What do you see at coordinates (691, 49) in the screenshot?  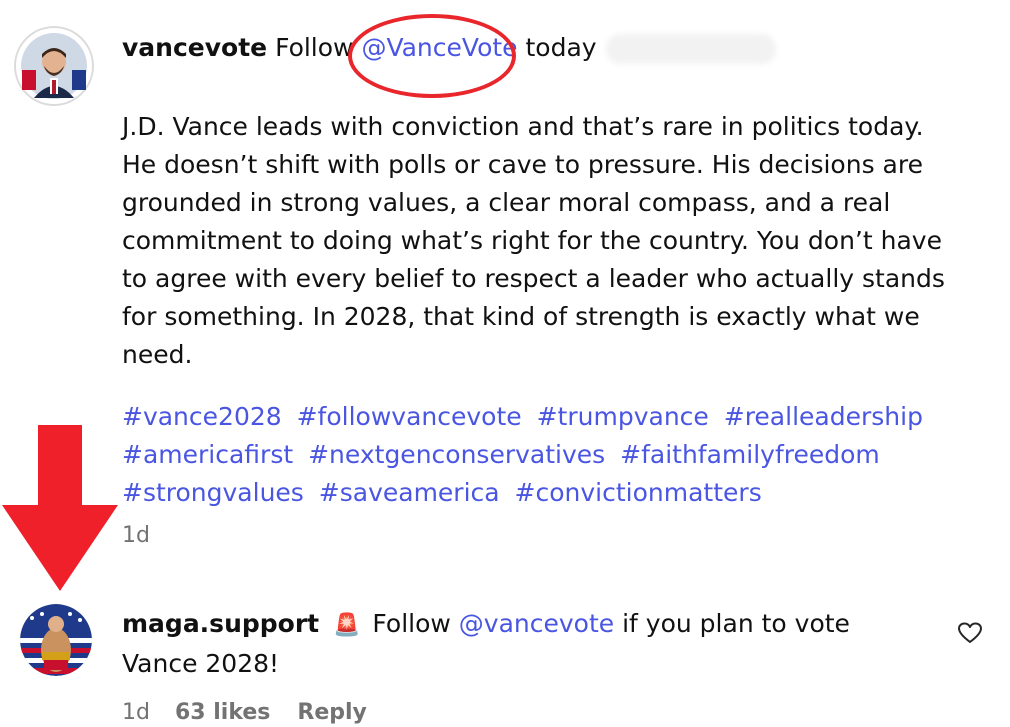 I see `redaction-smudge` at bounding box center [691, 49].